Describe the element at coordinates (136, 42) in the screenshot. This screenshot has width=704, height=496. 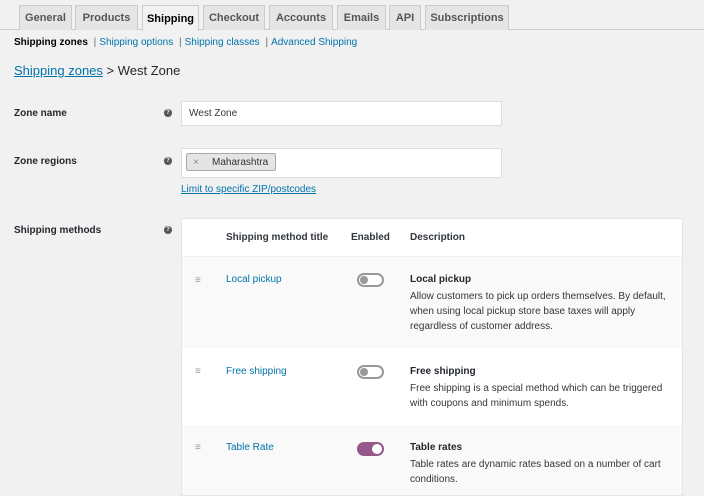
I see `subnav-shipping-options: Shipping options` at that location.